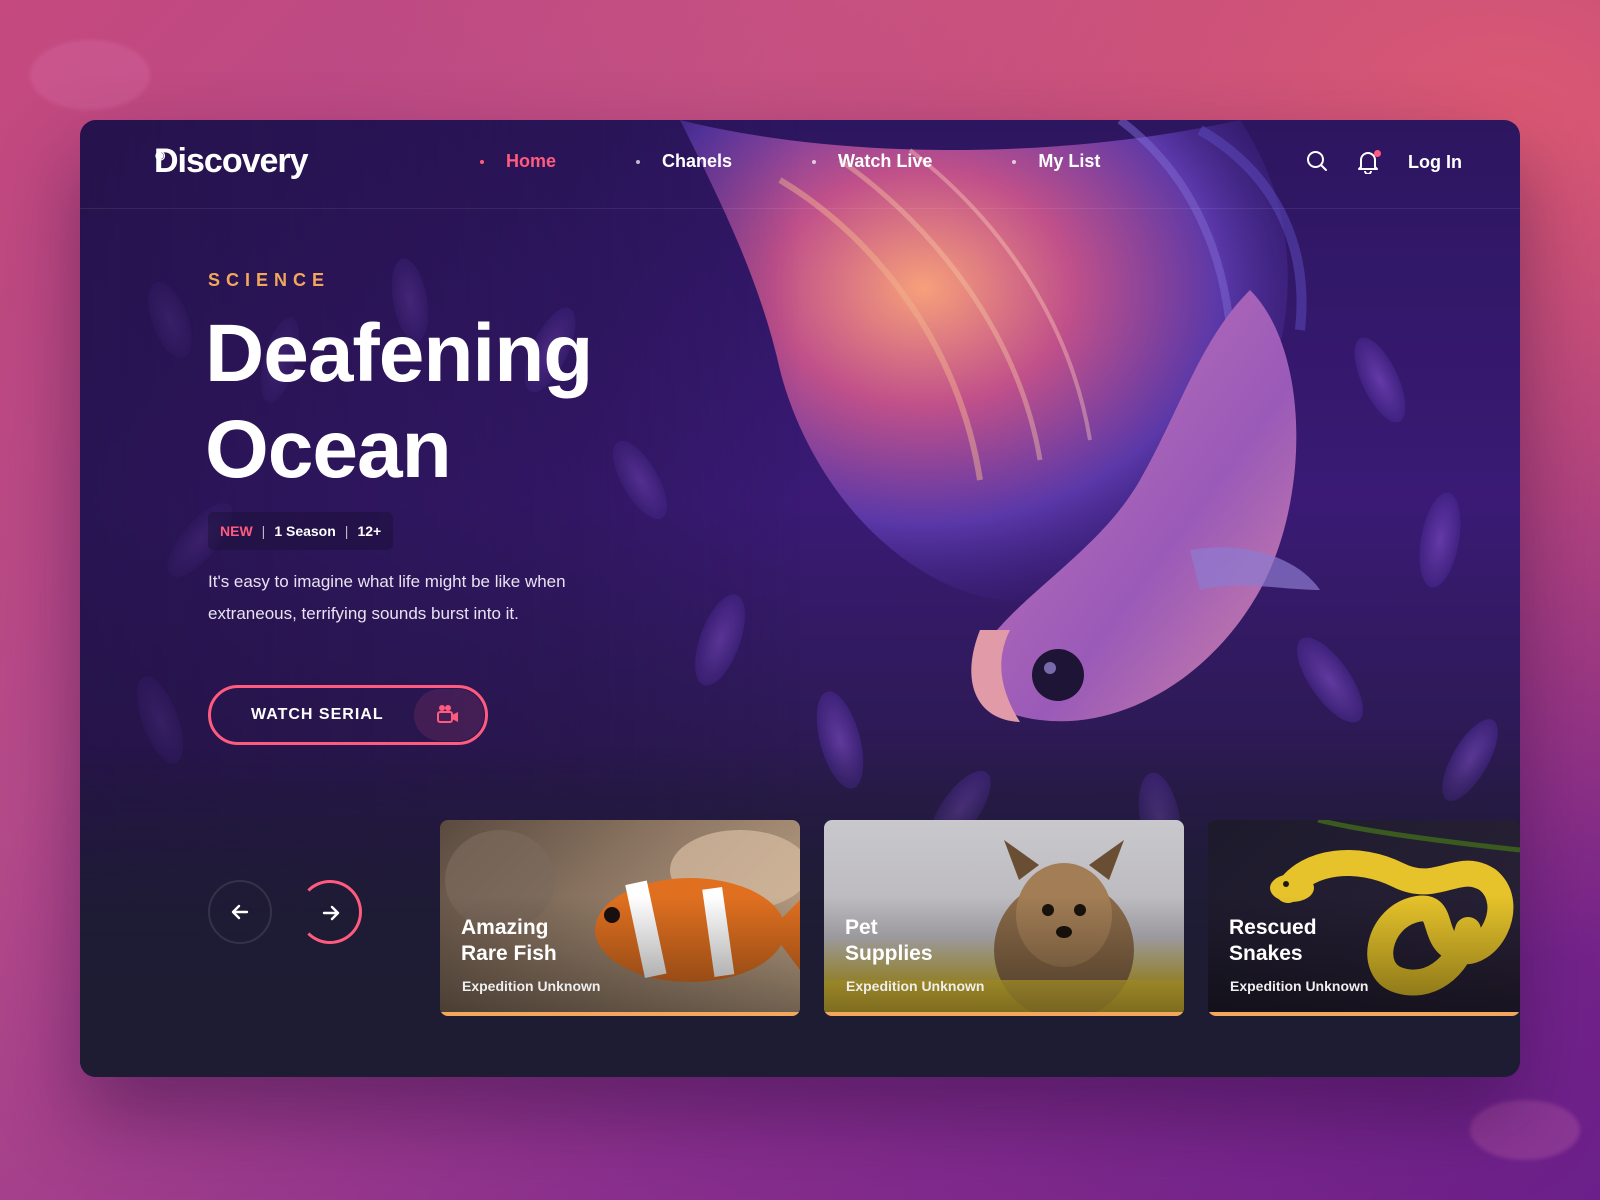 This screenshot has height=1200, width=1600. What do you see at coordinates (505, 927) in the screenshot?
I see `card-title-line: Amazing` at bounding box center [505, 927].